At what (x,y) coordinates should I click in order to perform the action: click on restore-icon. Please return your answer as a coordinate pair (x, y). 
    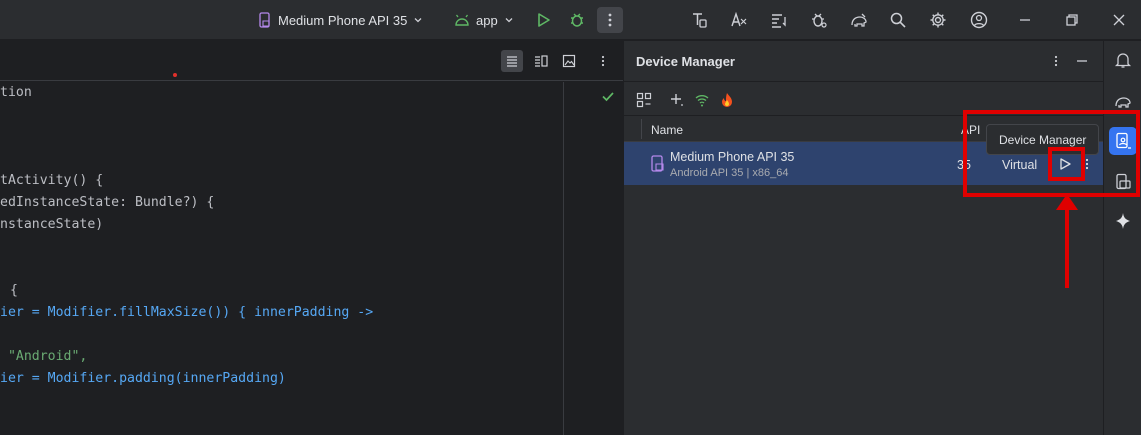
    Looking at the image, I should click on (1072, 20).